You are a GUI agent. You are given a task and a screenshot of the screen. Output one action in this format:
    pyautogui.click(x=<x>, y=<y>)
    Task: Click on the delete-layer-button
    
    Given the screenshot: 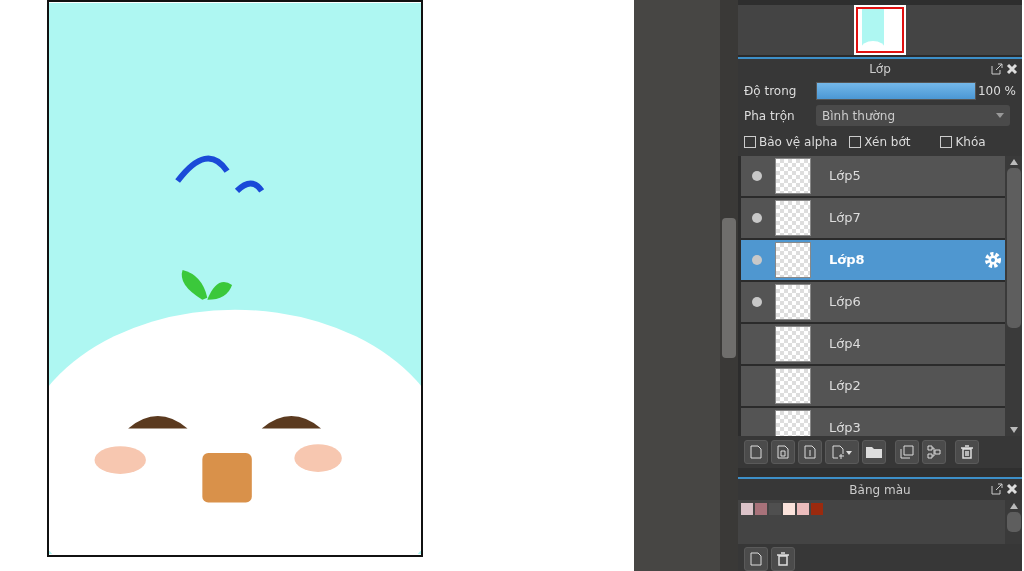 What is the action you would take?
    pyautogui.click(x=967, y=452)
    